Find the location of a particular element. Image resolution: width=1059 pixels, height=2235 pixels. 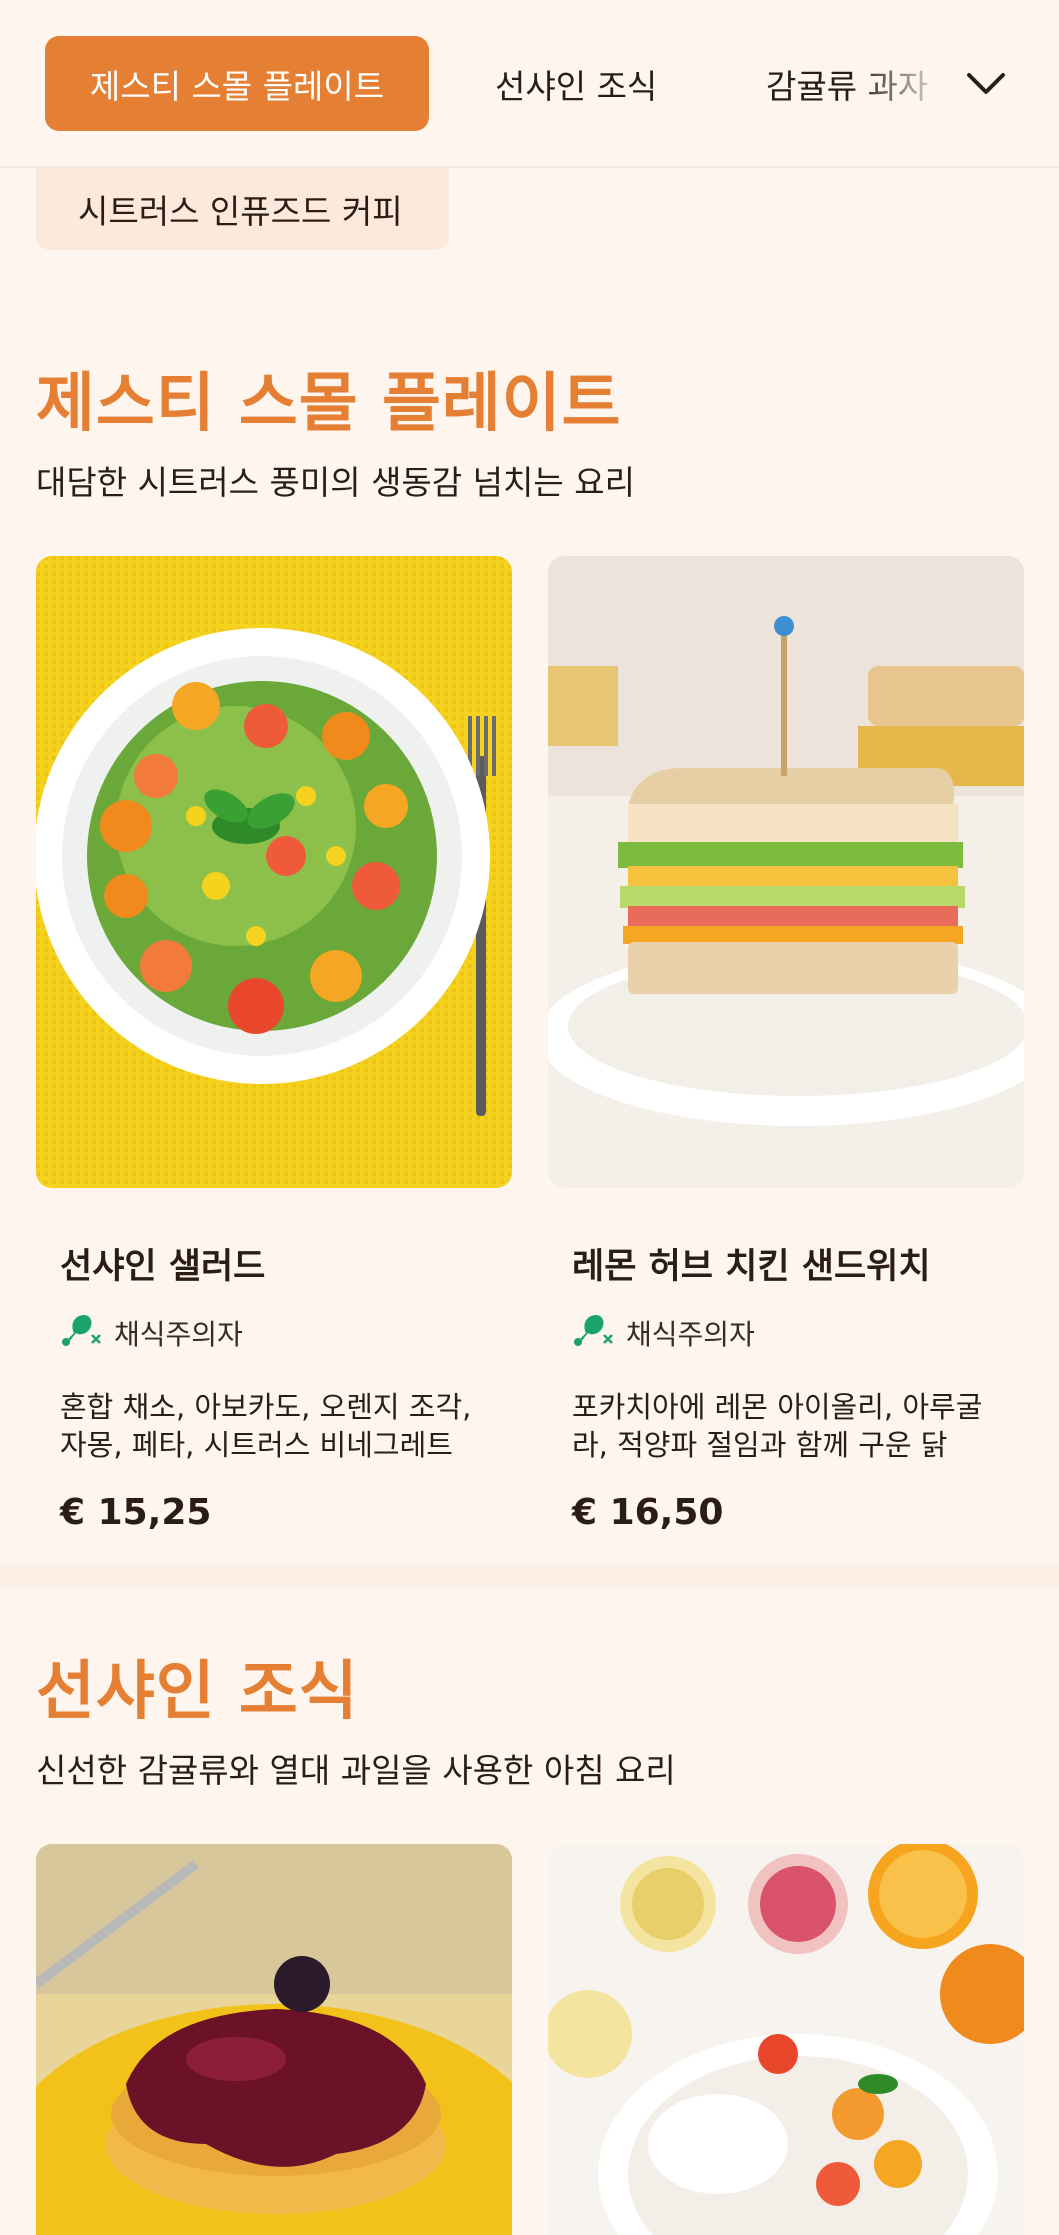

salad-bowl-photo is located at coordinates (274, 872).